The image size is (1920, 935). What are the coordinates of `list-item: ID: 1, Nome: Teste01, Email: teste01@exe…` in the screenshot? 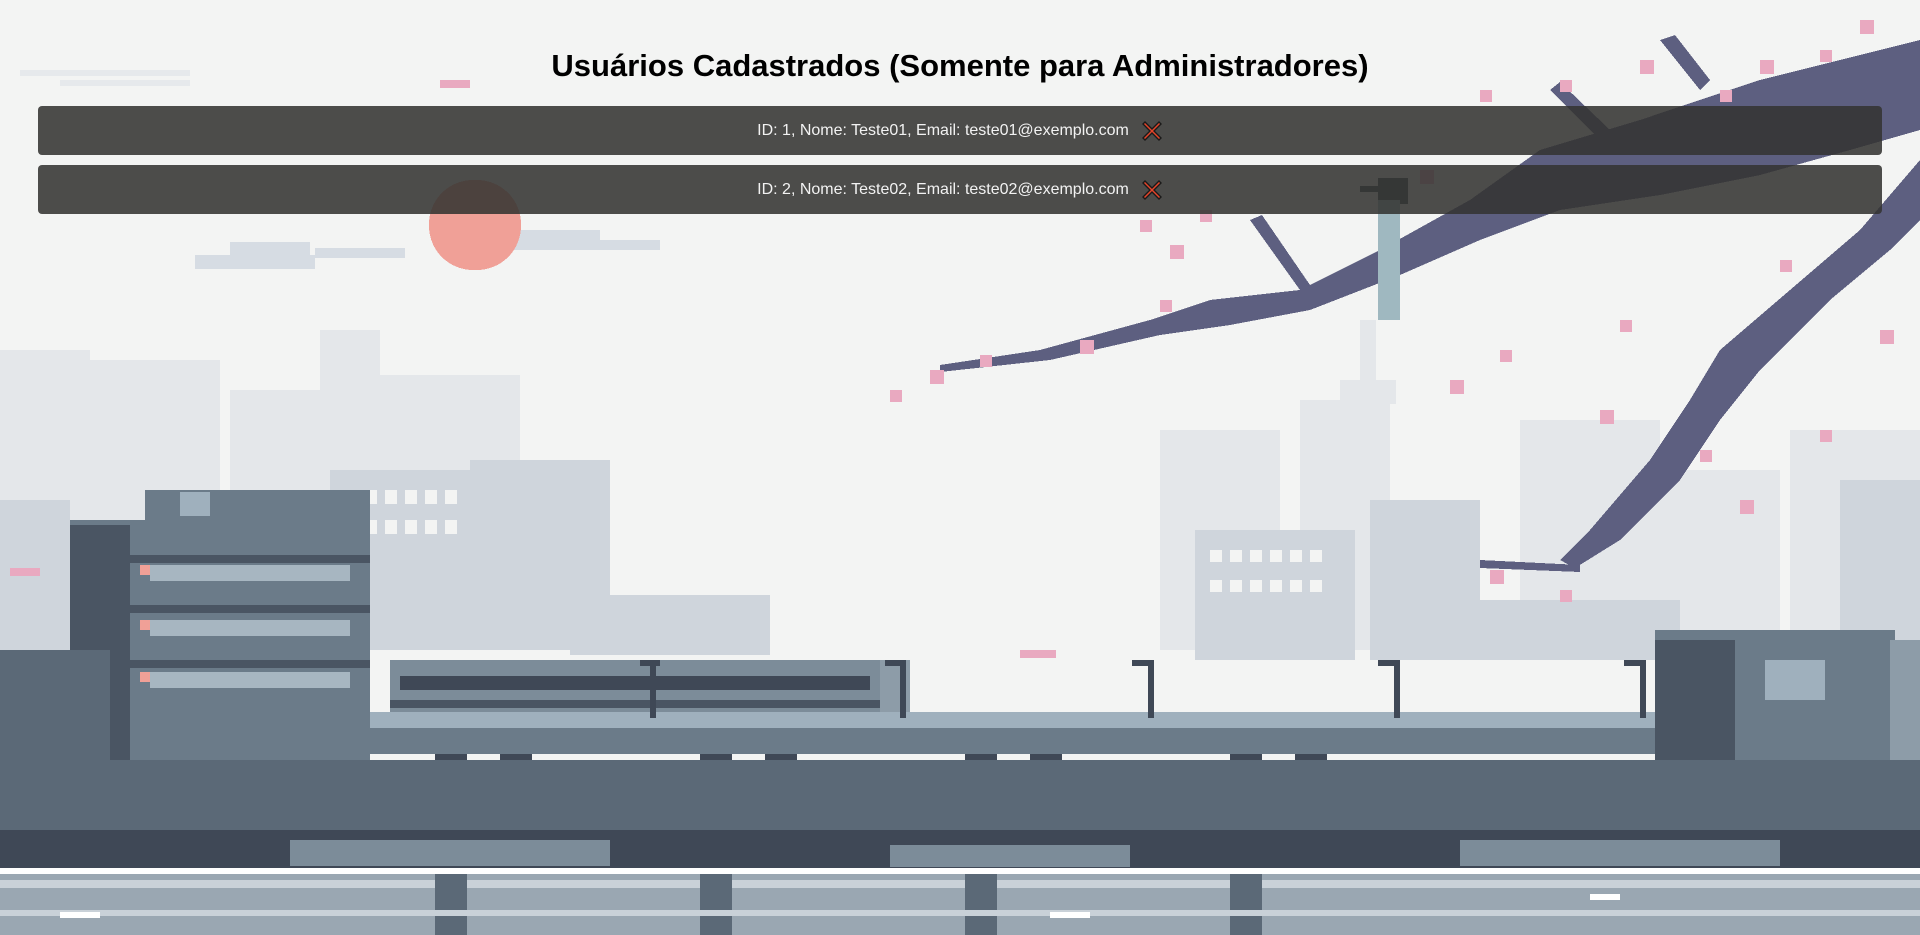 It's located at (960, 130).